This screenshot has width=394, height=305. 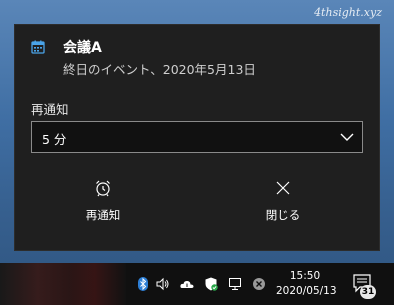 I want to click on notification-count-badge: 31, so click(x=368, y=292).